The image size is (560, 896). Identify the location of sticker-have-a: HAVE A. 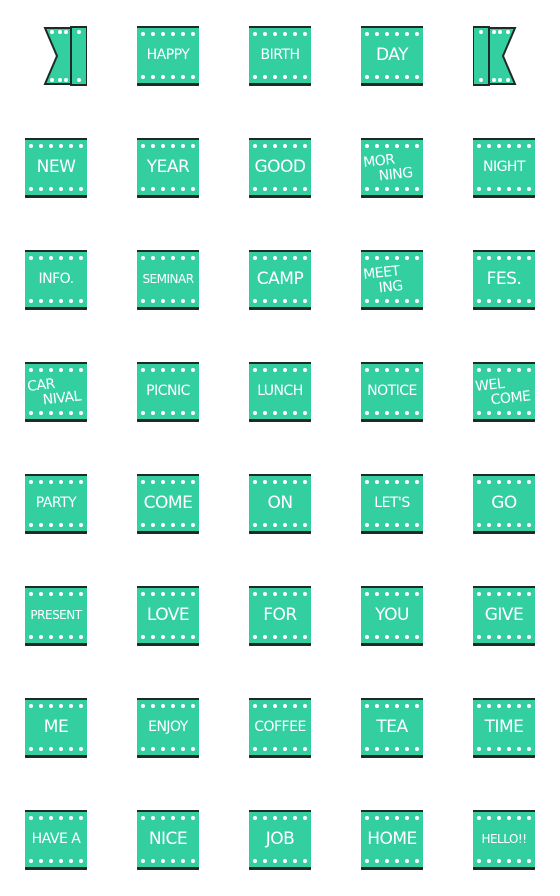
(56, 840).